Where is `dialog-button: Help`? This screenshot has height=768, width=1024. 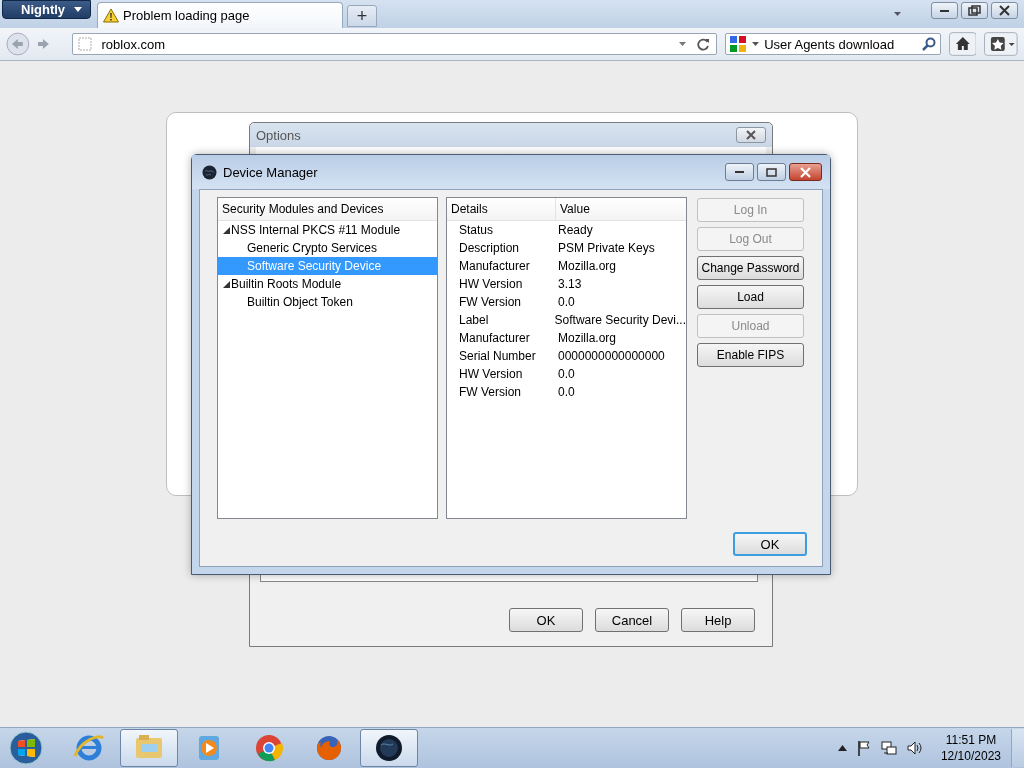
dialog-button: Help is located at coordinates (718, 620).